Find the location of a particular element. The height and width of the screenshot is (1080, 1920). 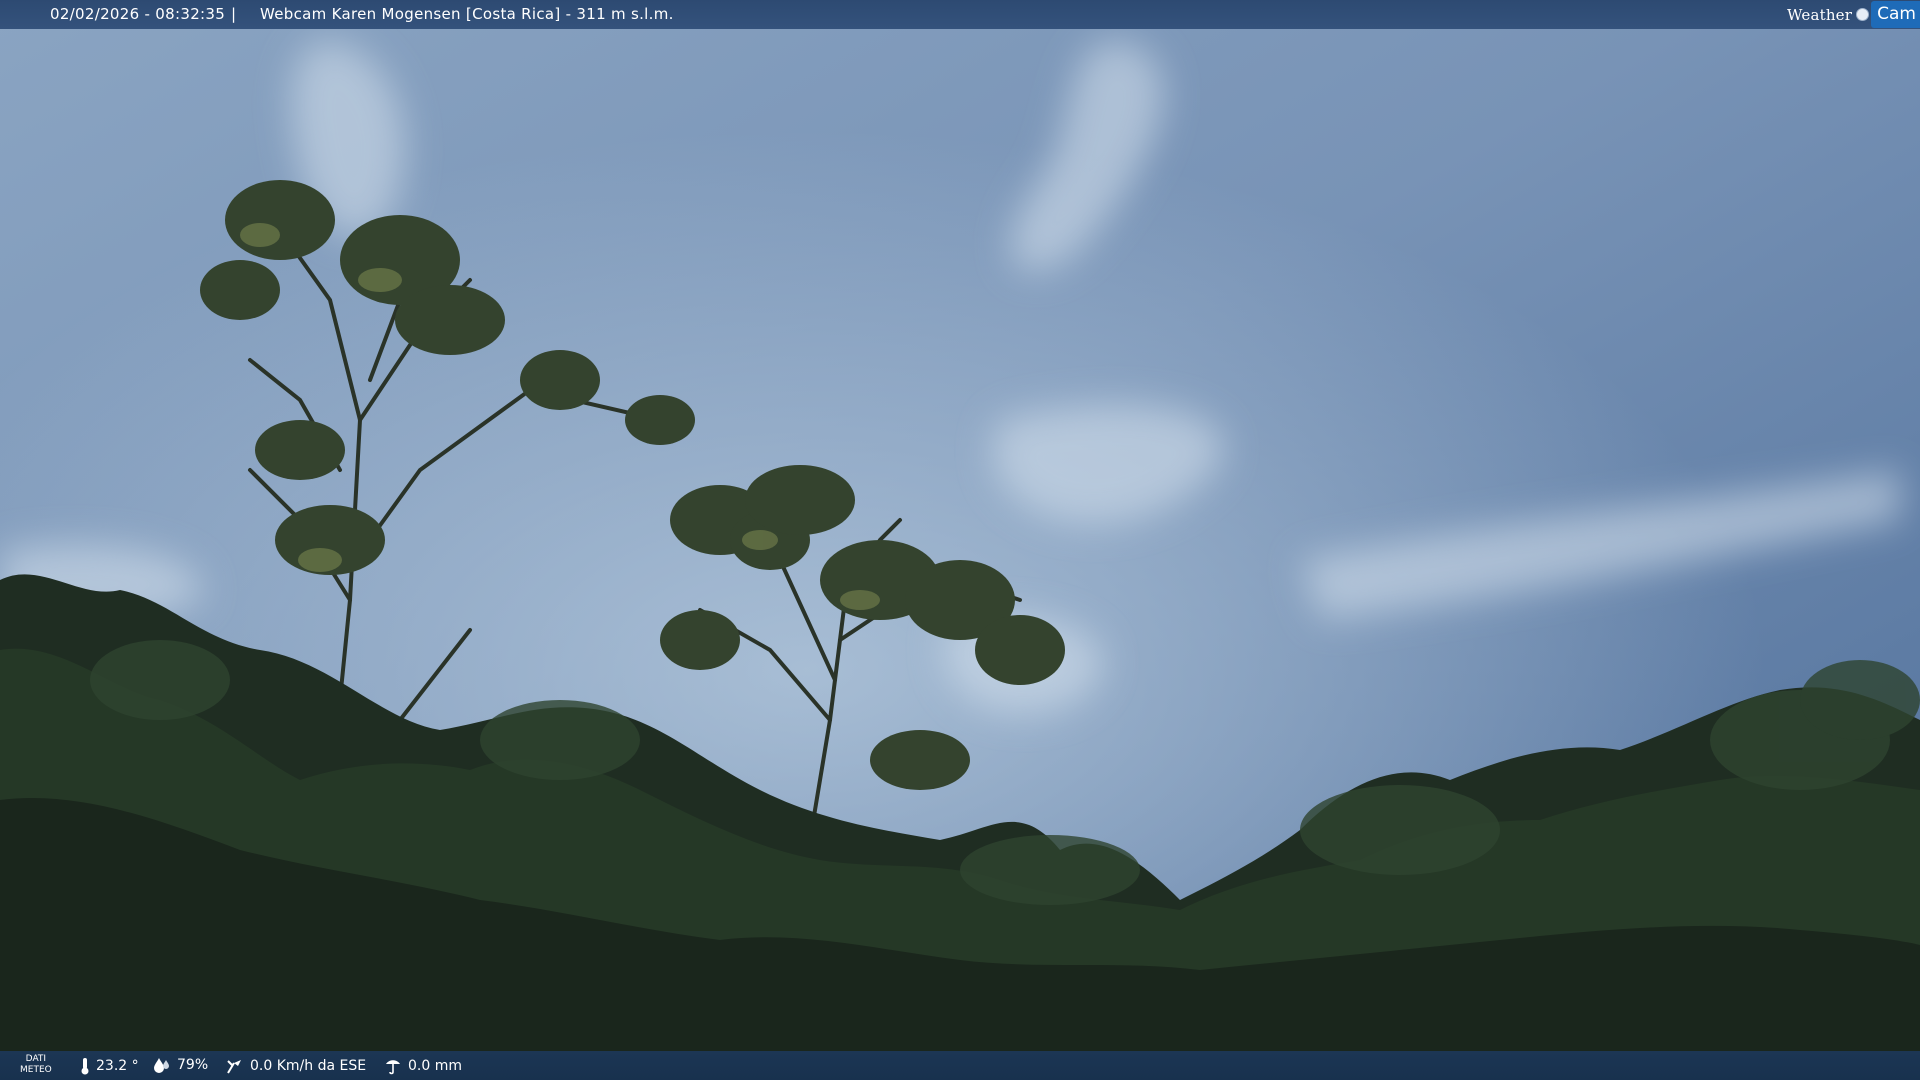

wind-icon is located at coordinates (234, 1067).